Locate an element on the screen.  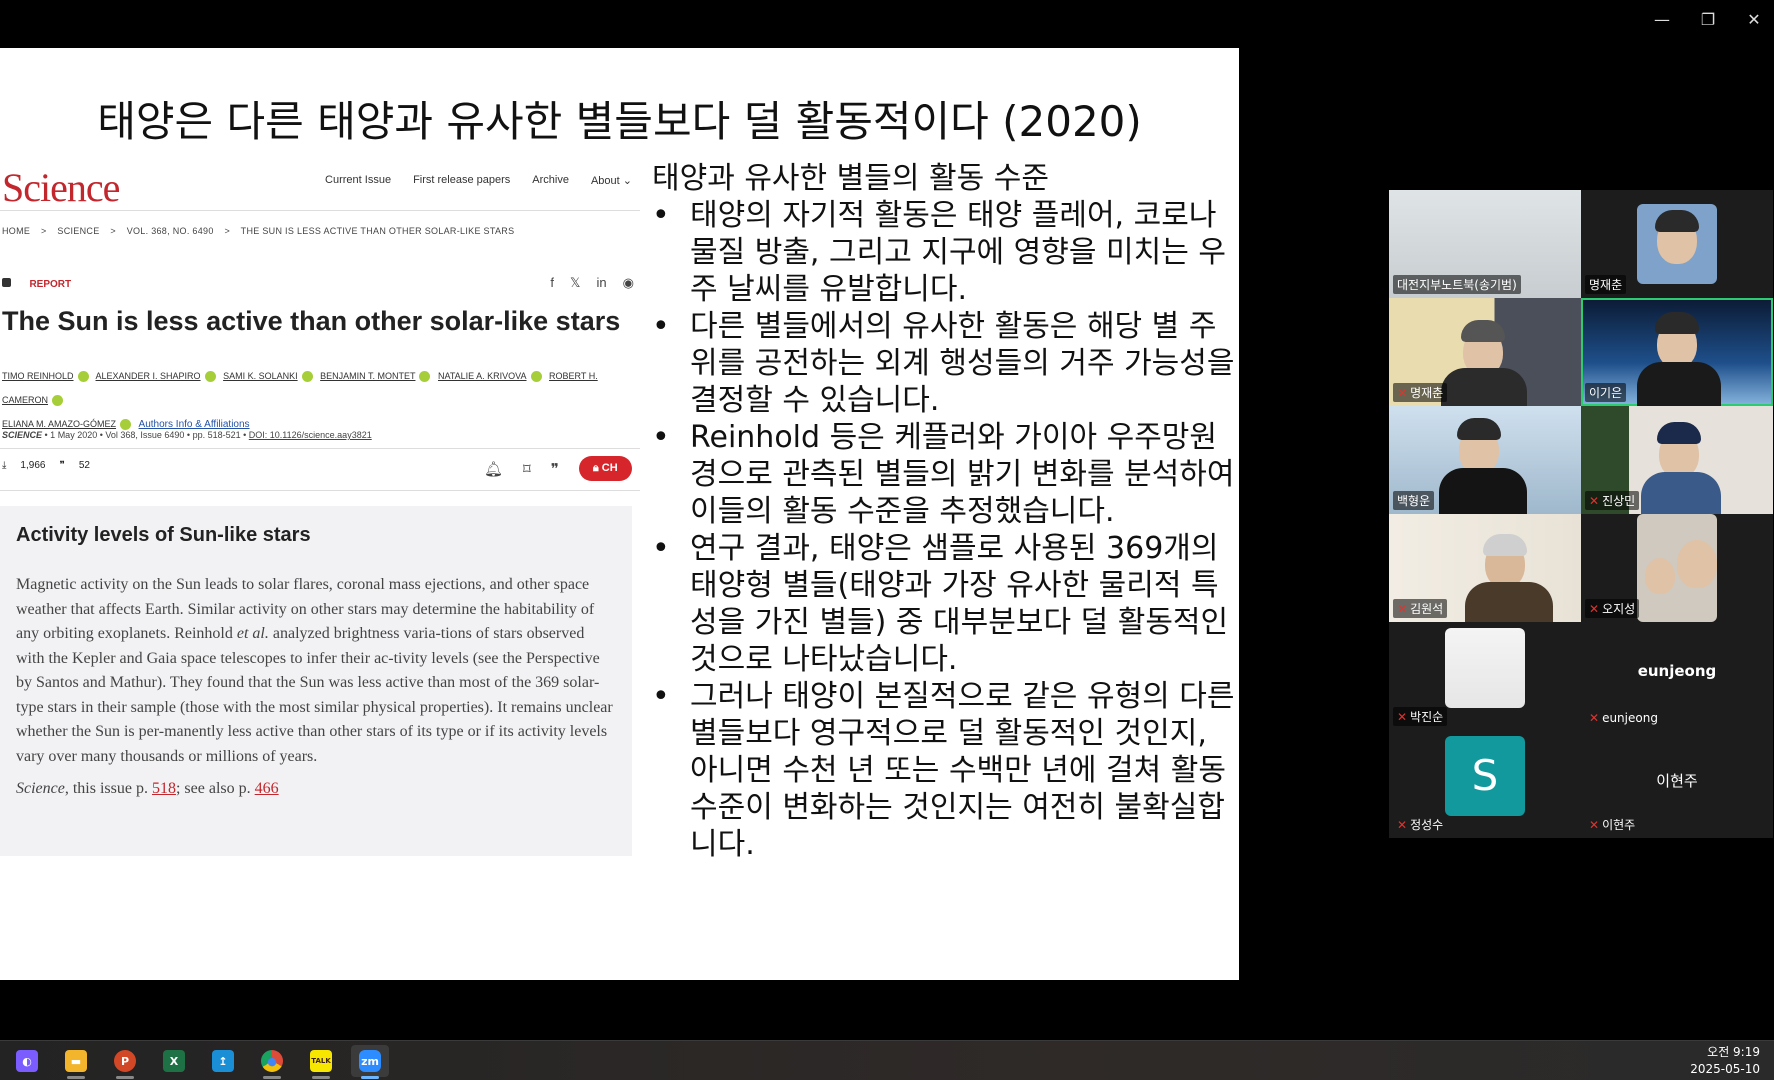
meta-journal: SCIENCE is located at coordinates (22, 435).